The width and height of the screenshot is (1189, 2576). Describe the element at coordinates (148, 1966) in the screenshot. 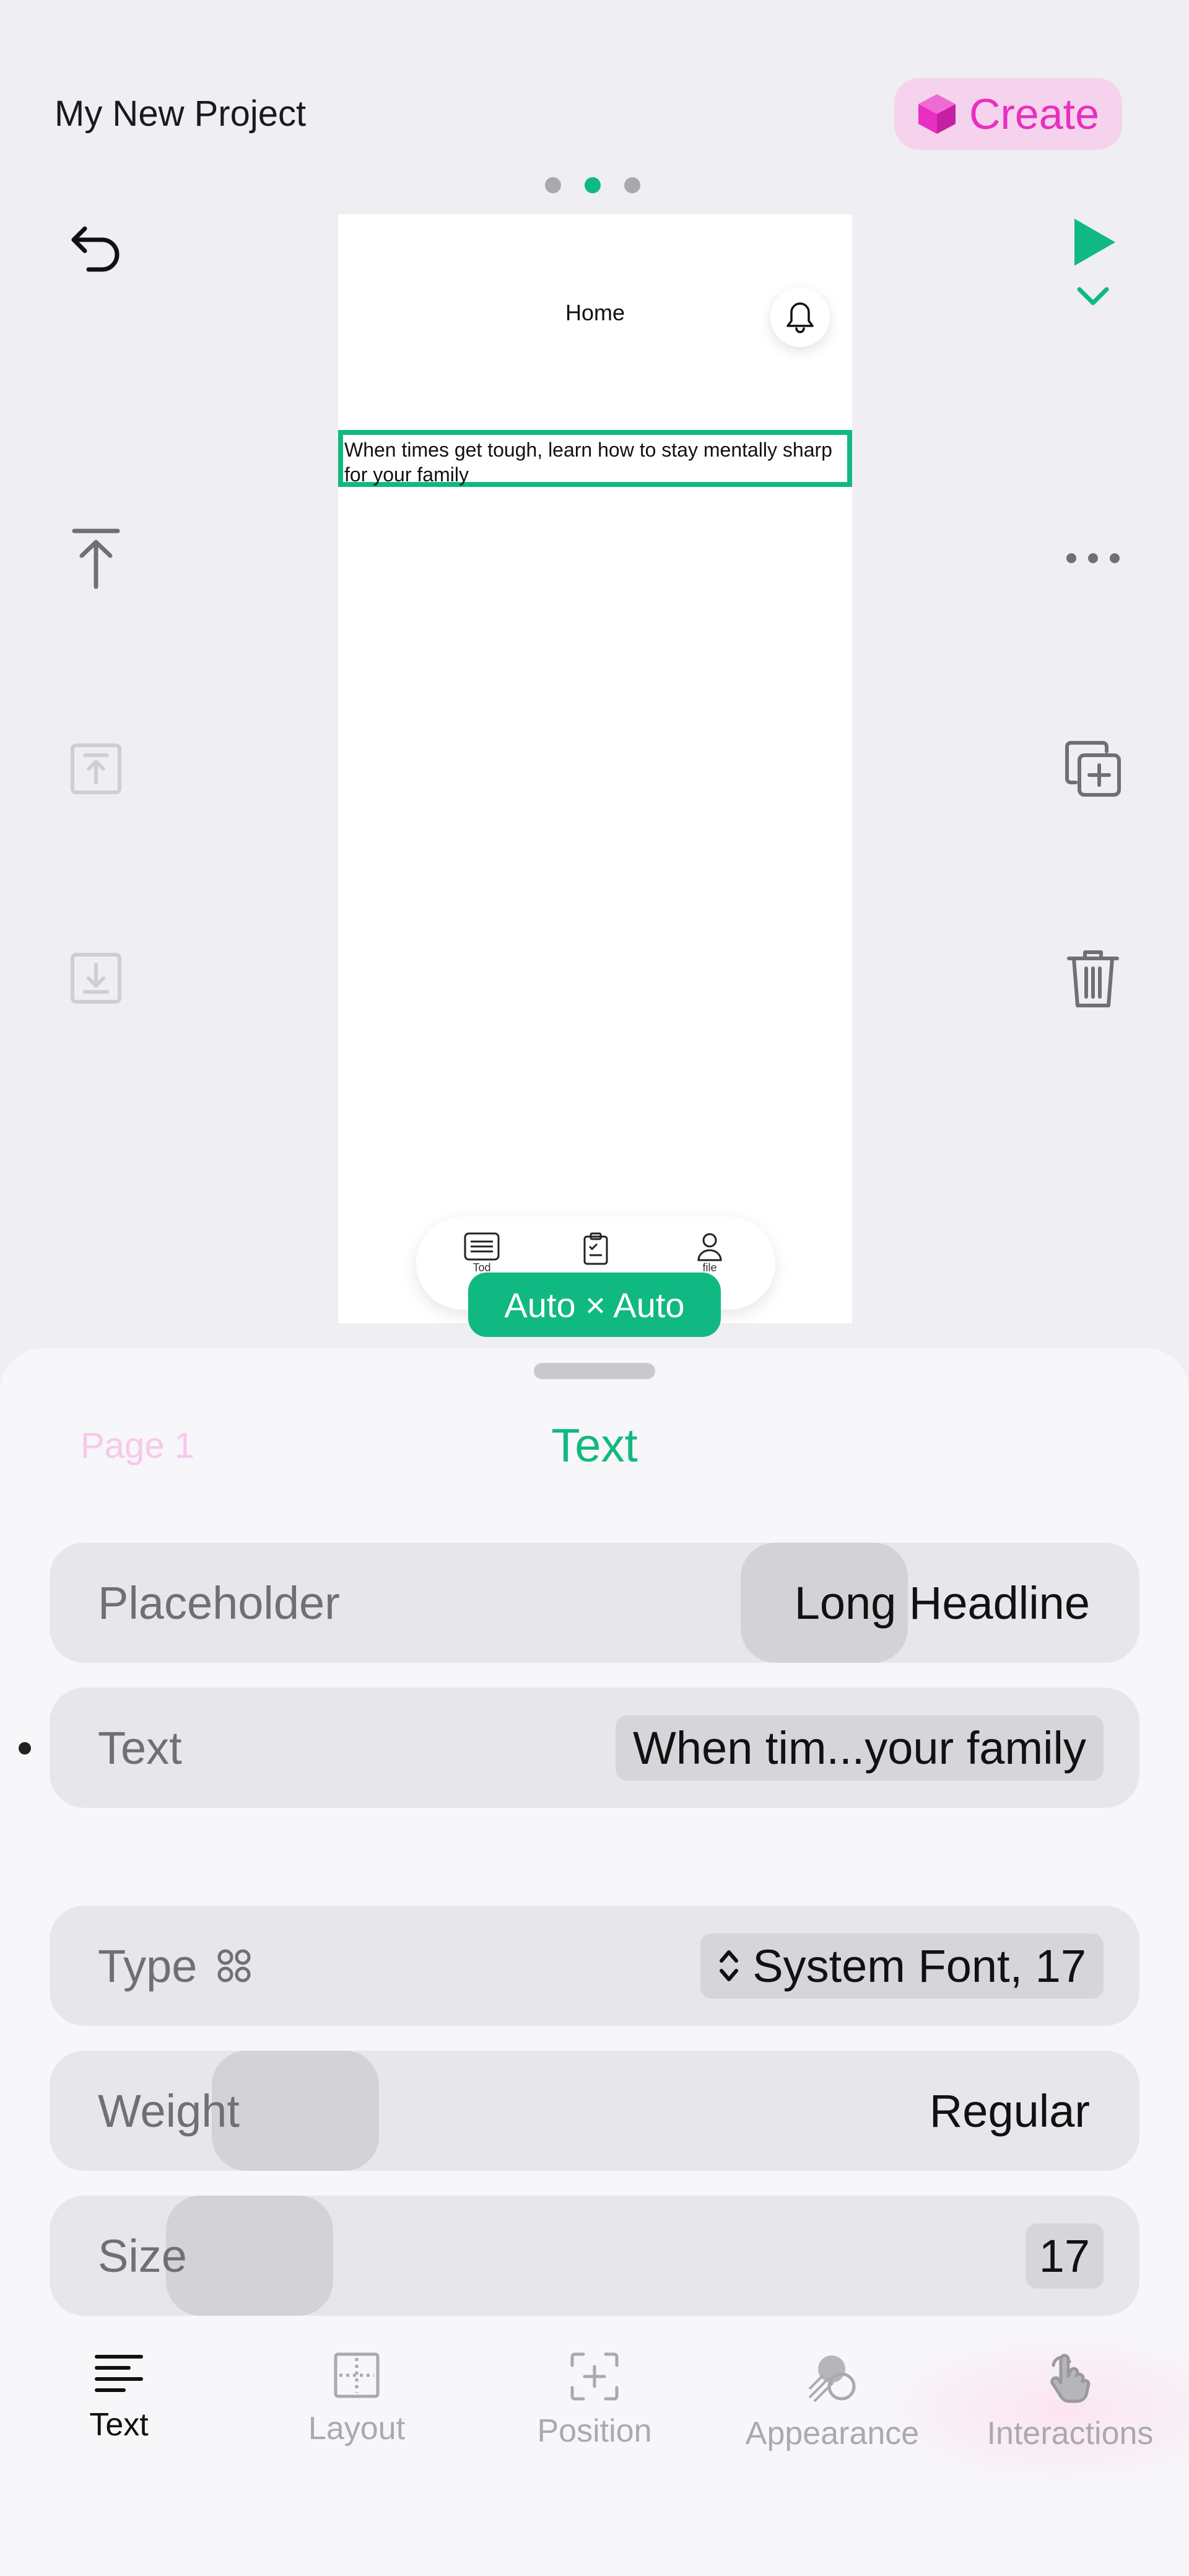

I see `type-label: Type` at that location.